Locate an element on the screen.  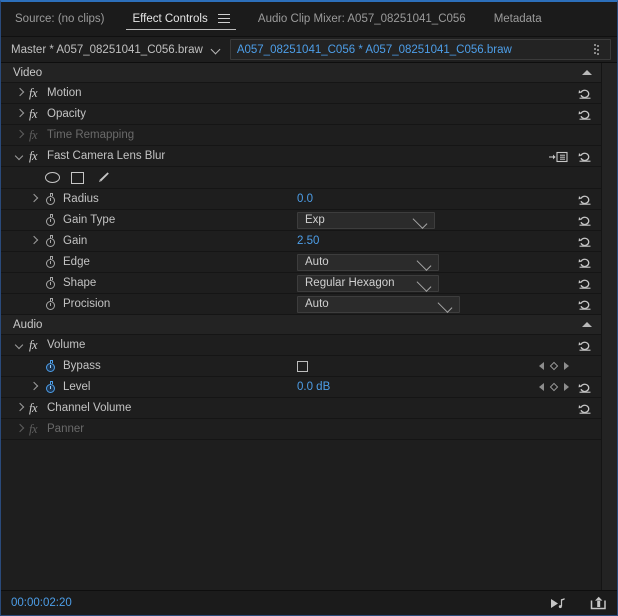
effect-layout-icon is located at coordinates (559, 157).